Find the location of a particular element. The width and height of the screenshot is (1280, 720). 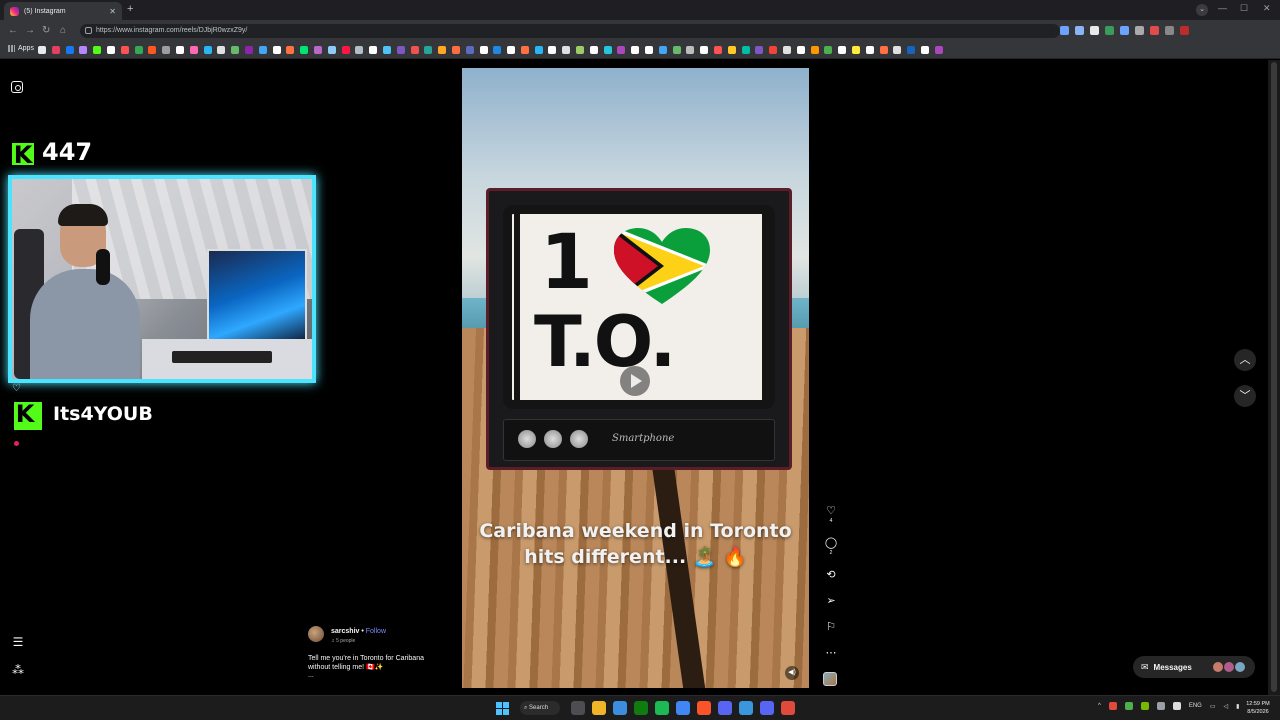

next-reel-button: ﹀ is located at coordinates (1245, 396).